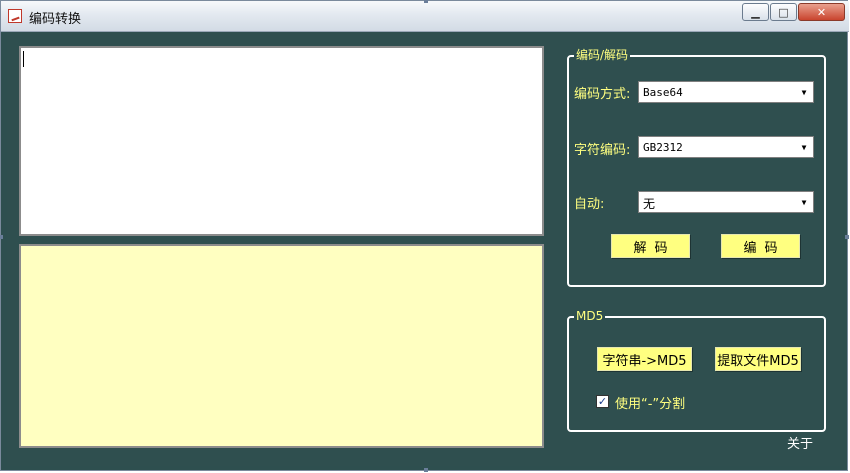  I want to click on window-controls: ▁ □ ✕, so click(793, 12).